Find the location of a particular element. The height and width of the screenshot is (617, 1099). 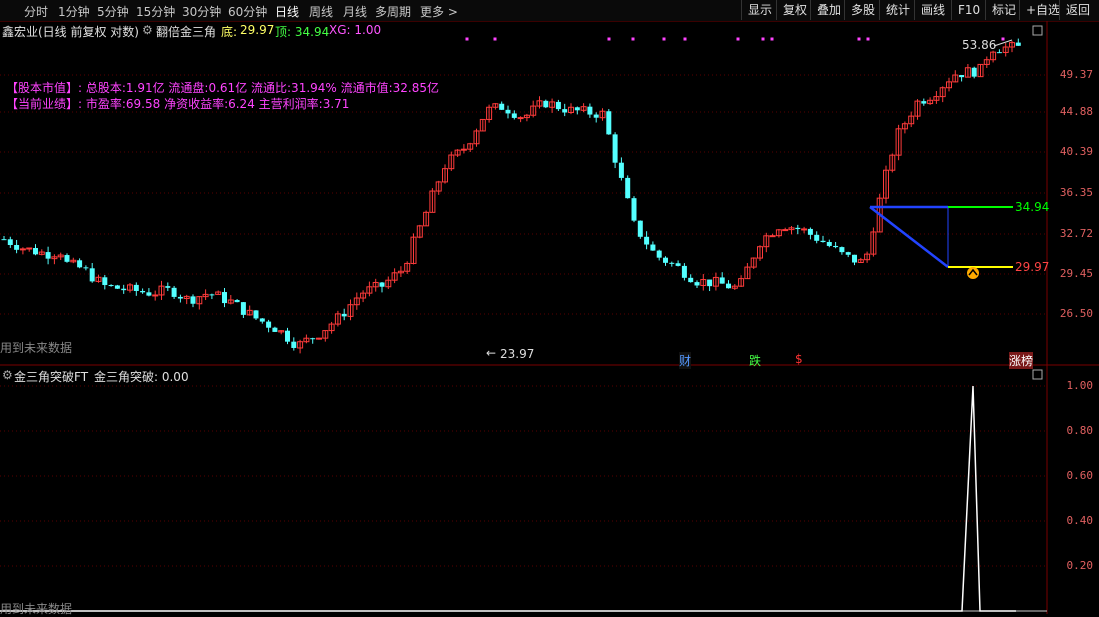

bottom-label: 底: is located at coordinates (229, 32).